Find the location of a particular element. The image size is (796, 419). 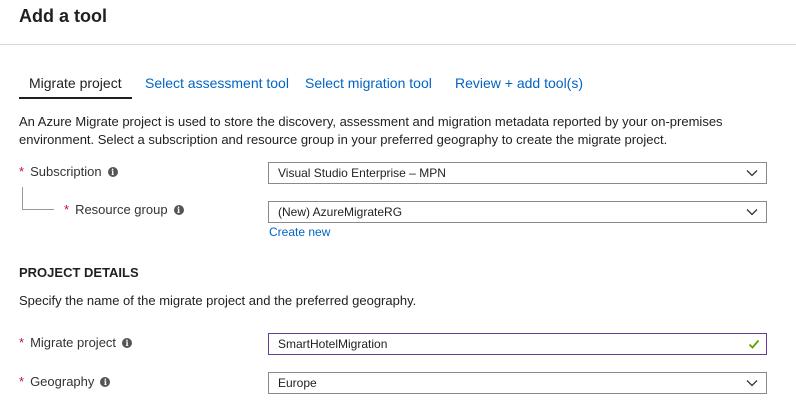

subscription-label: * Subscription i is located at coordinates (68, 171).